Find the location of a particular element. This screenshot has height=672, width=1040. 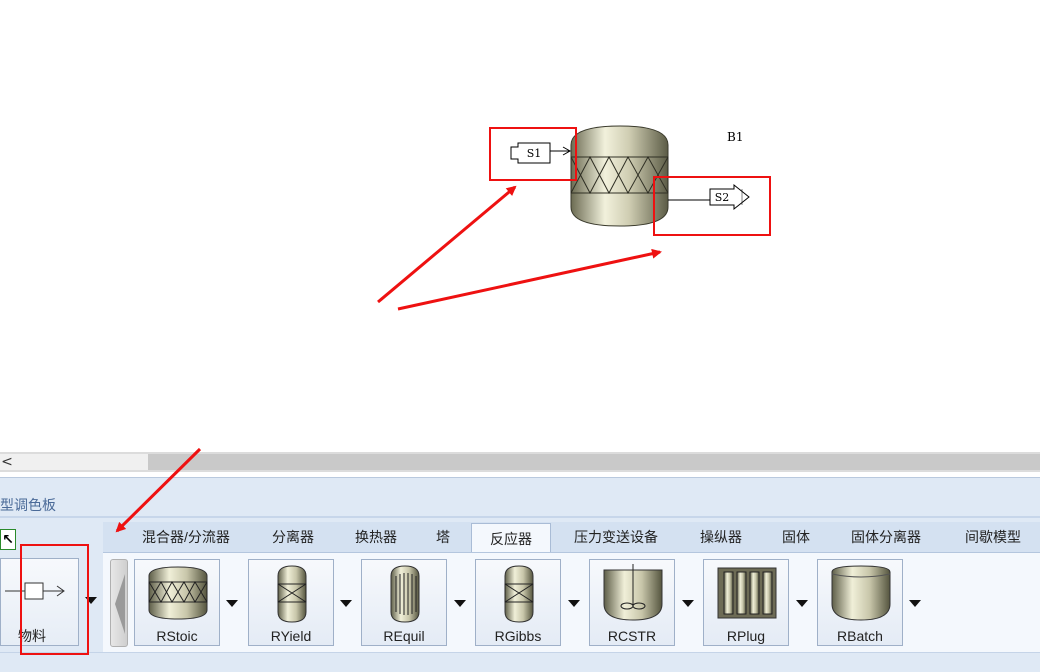

rbatch-dropdown-icon is located at coordinates (915, 603).